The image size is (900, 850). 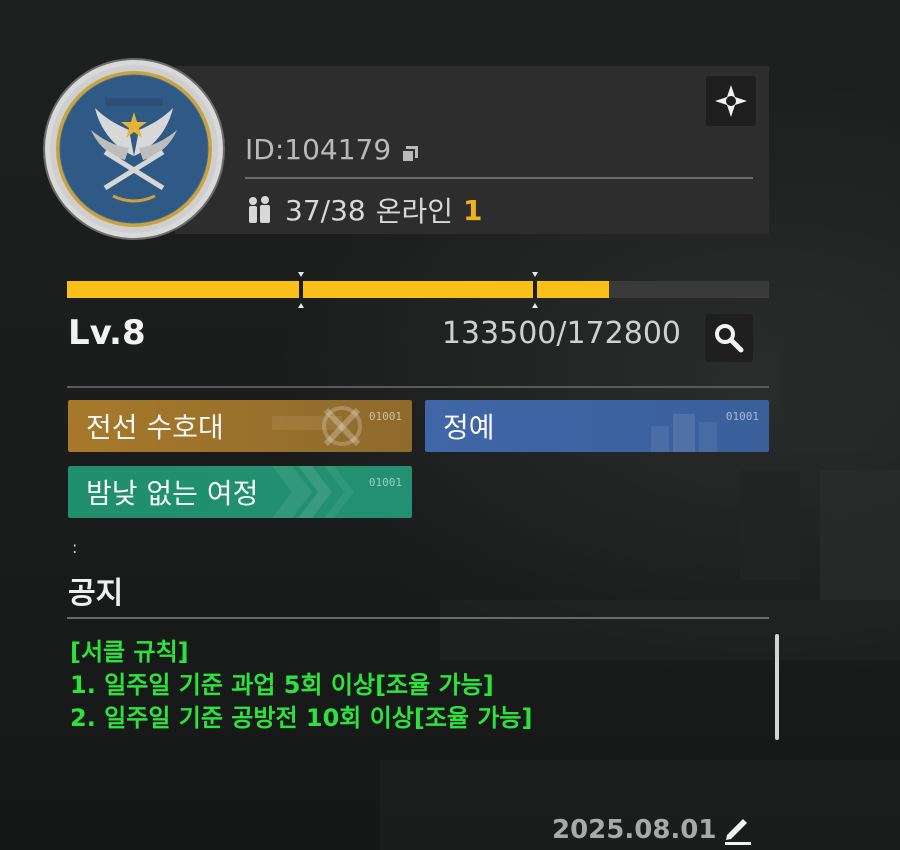 What do you see at coordinates (282, 685) in the screenshot?
I see `notice-line: 1. 일주일 기준 과업 5회 이상[조율 가능]` at bounding box center [282, 685].